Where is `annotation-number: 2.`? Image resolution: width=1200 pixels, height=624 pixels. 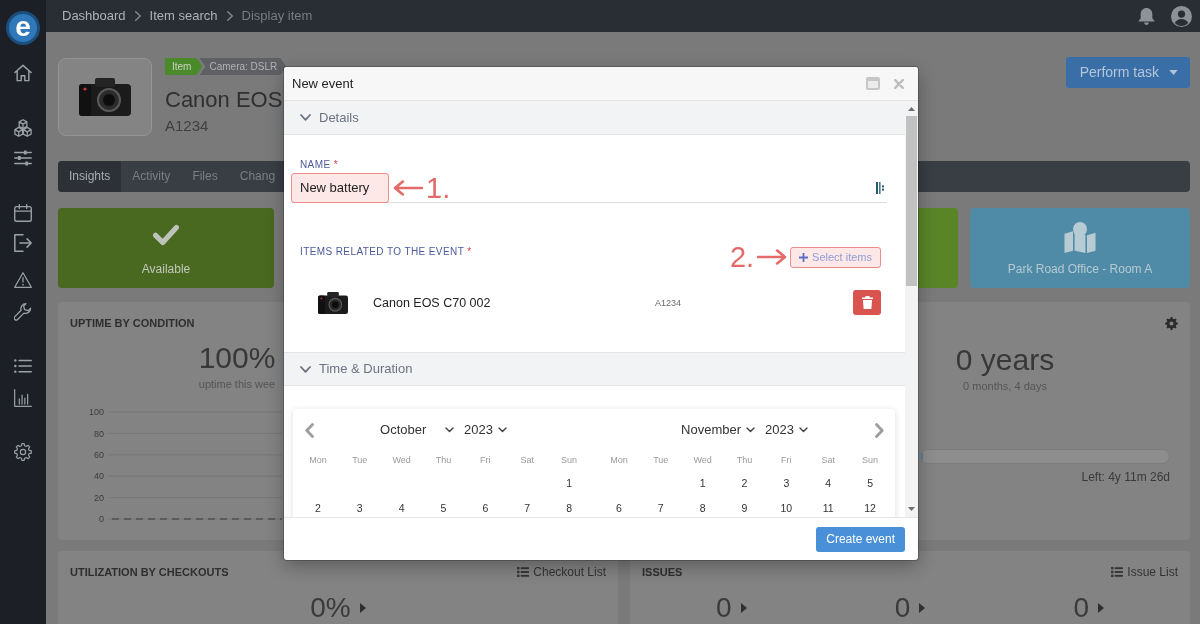 annotation-number: 2. is located at coordinates (742, 257).